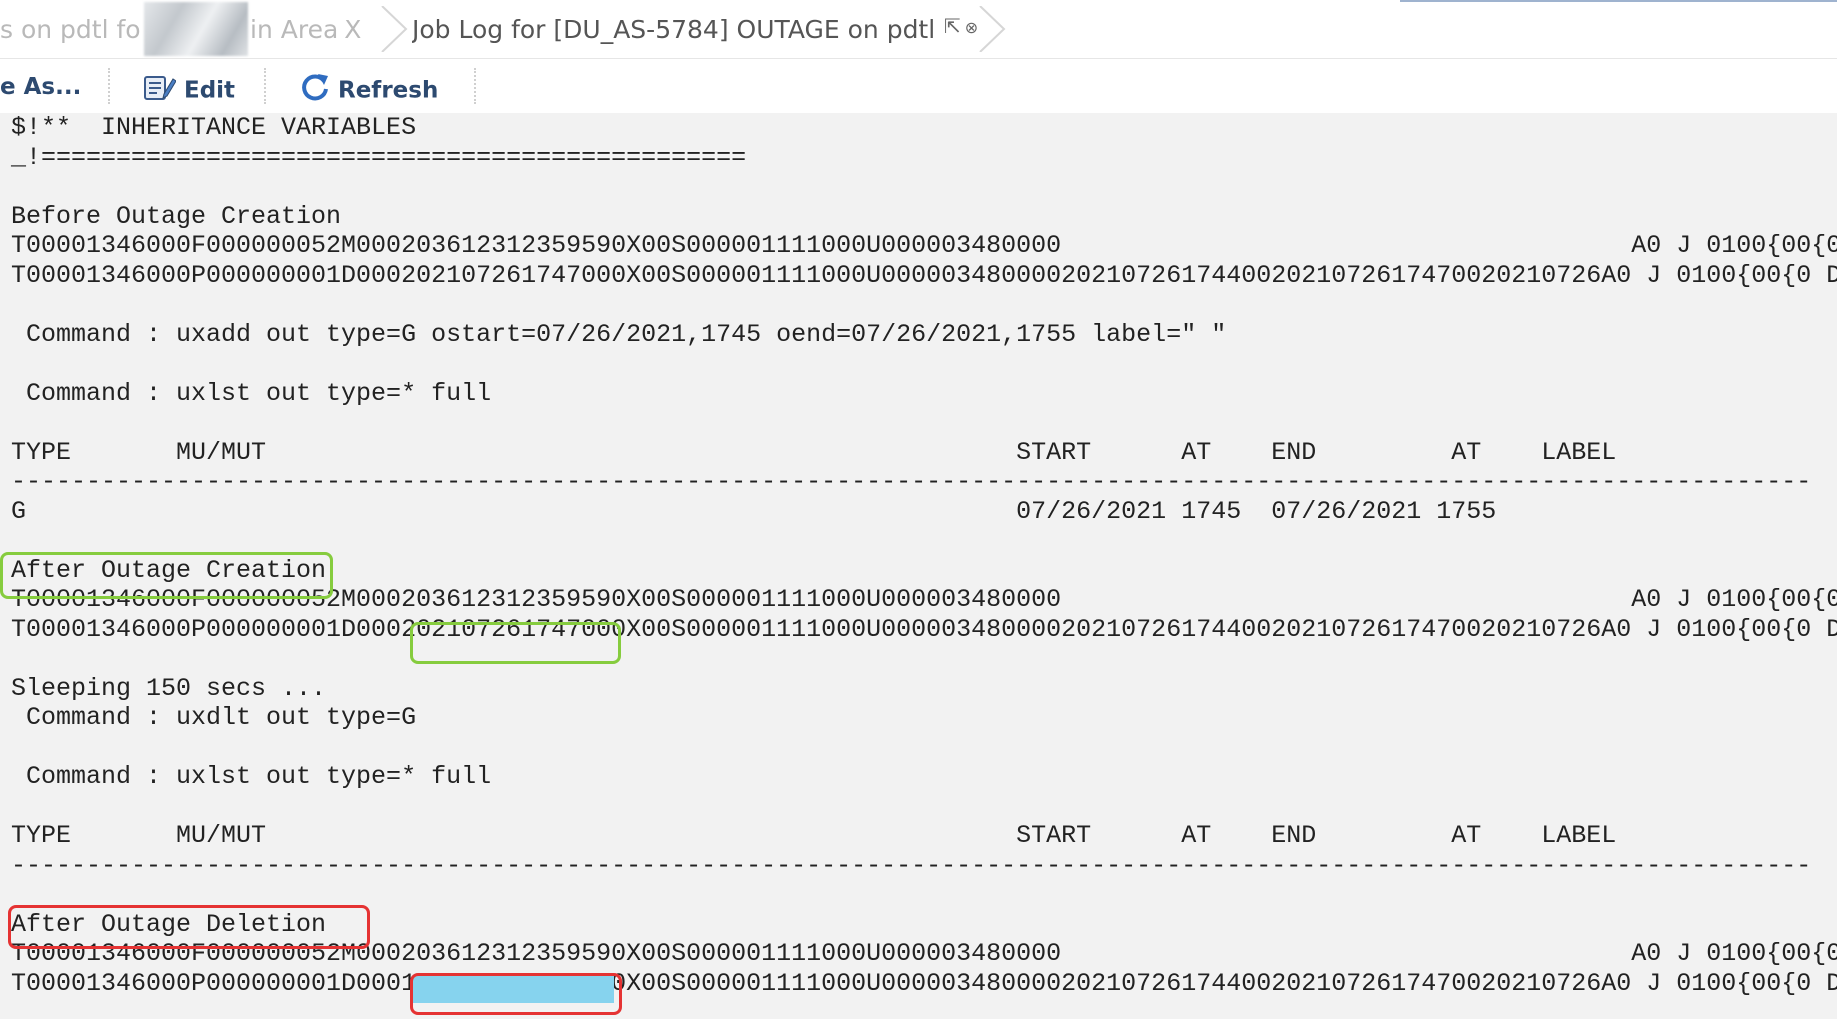 This screenshot has height=1019, width=1837. Describe the element at coordinates (1618, 1) in the screenshot. I see `tab-bar-accent-line` at that location.